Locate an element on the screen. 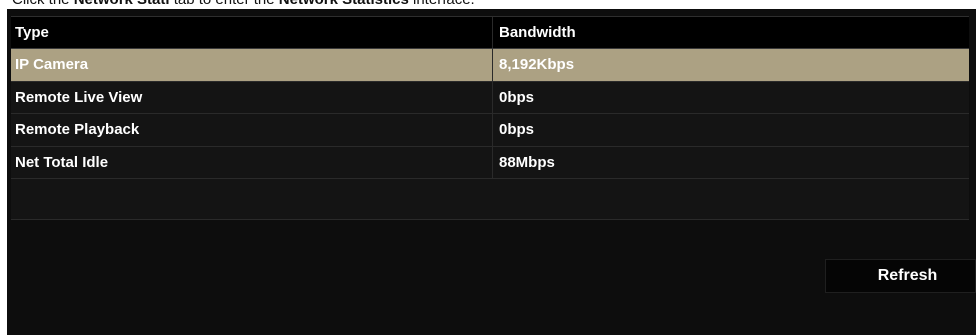 This screenshot has height=335, width=979. caption-prefix: Click the is located at coordinates (43, 4).